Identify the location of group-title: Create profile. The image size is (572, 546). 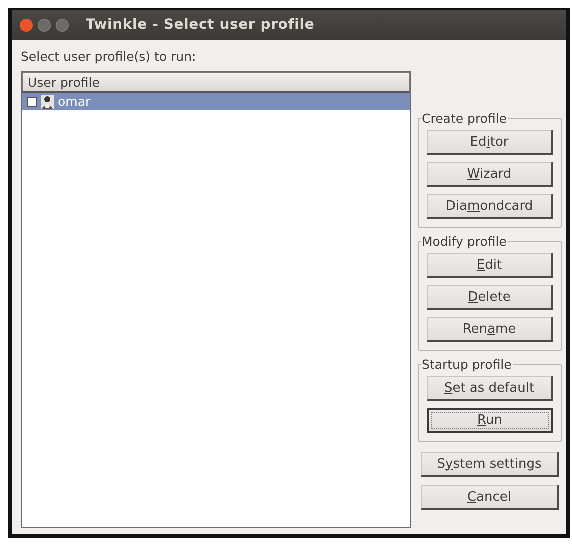
(464, 118).